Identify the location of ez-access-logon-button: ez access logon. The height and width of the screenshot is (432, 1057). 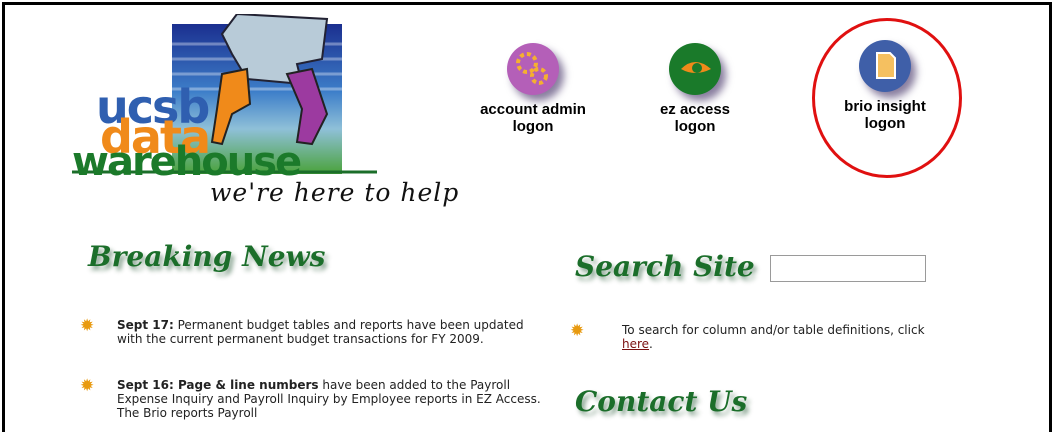
(695, 89).